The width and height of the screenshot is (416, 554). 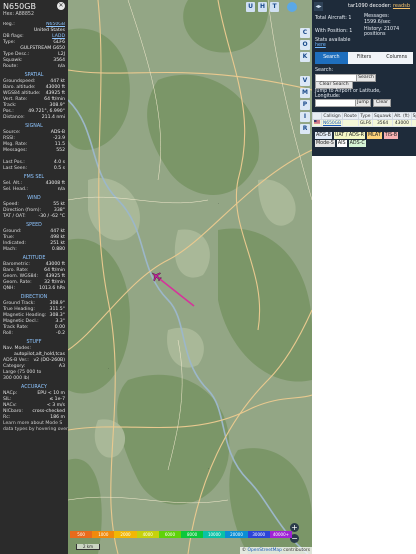 What do you see at coordinates (52, 288) in the screenshot?
I see `info-value: 1013.6 hPa` at bounding box center [52, 288].